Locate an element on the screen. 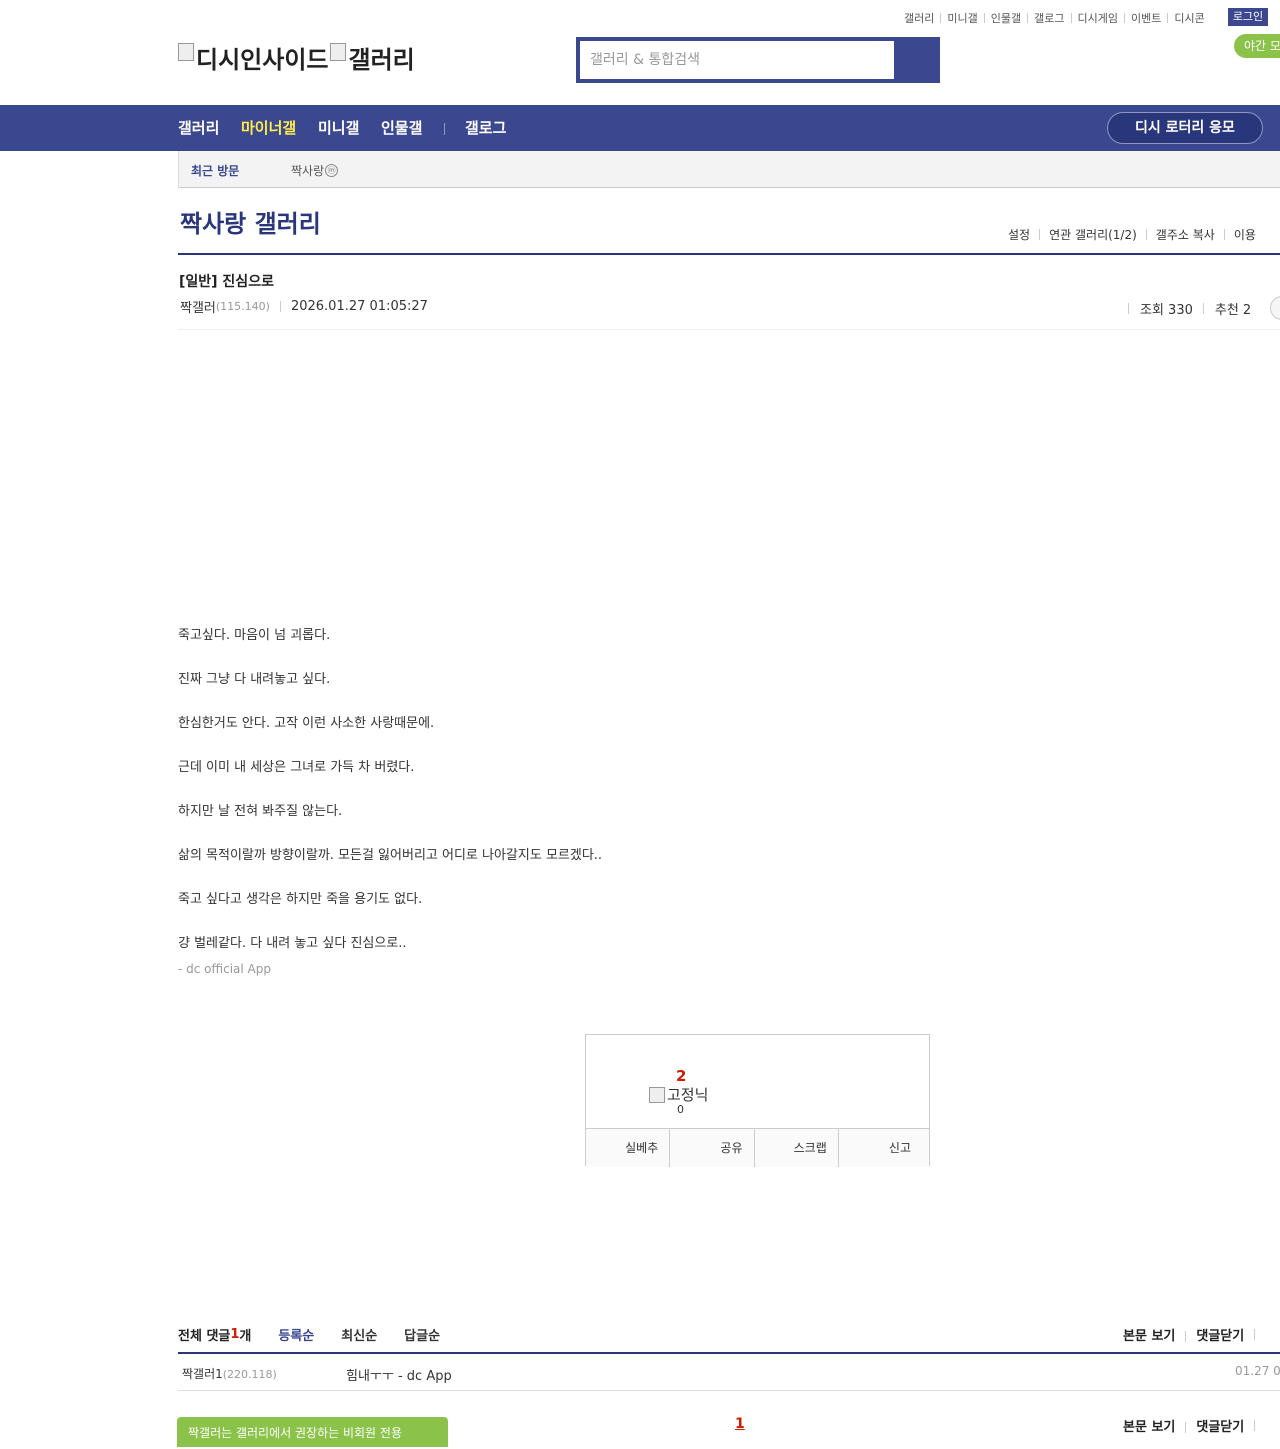  comment-text: 힘내ㅜㅜ - dc App is located at coordinates (399, 1376).